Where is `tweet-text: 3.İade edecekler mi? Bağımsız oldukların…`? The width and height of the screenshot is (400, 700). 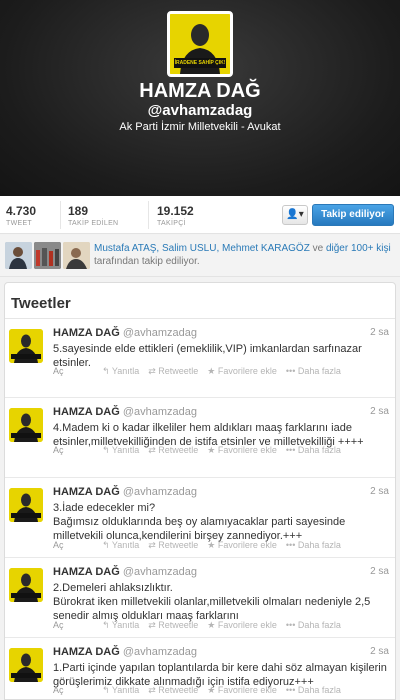
tweet-text: 3.İade edecekler mi? Bağımsız oldukların… is located at coordinates (199, 522).